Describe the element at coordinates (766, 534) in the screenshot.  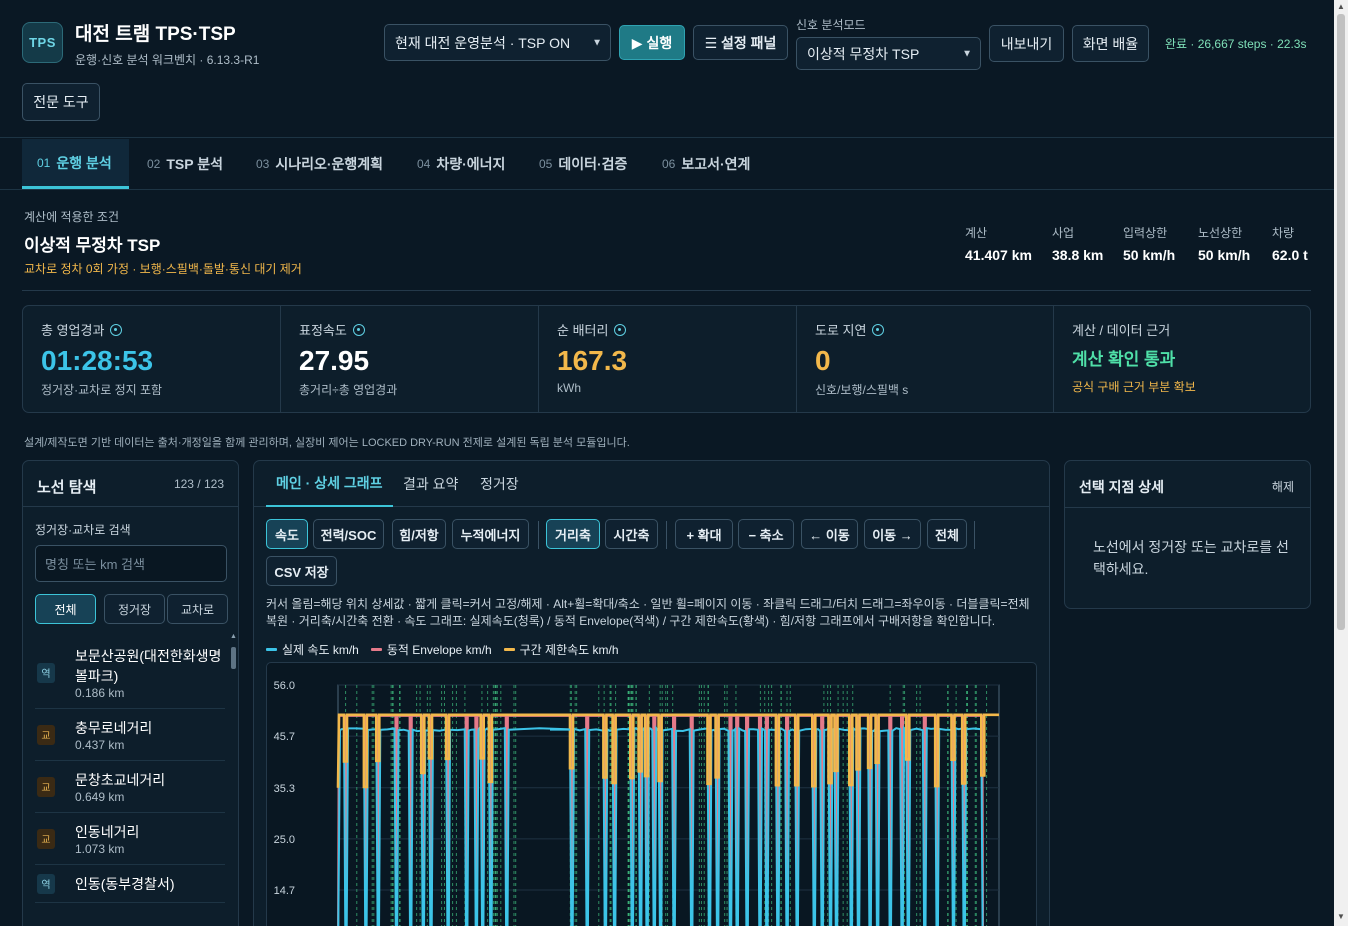
I see `zoom-out-button: − 축소` at that location.